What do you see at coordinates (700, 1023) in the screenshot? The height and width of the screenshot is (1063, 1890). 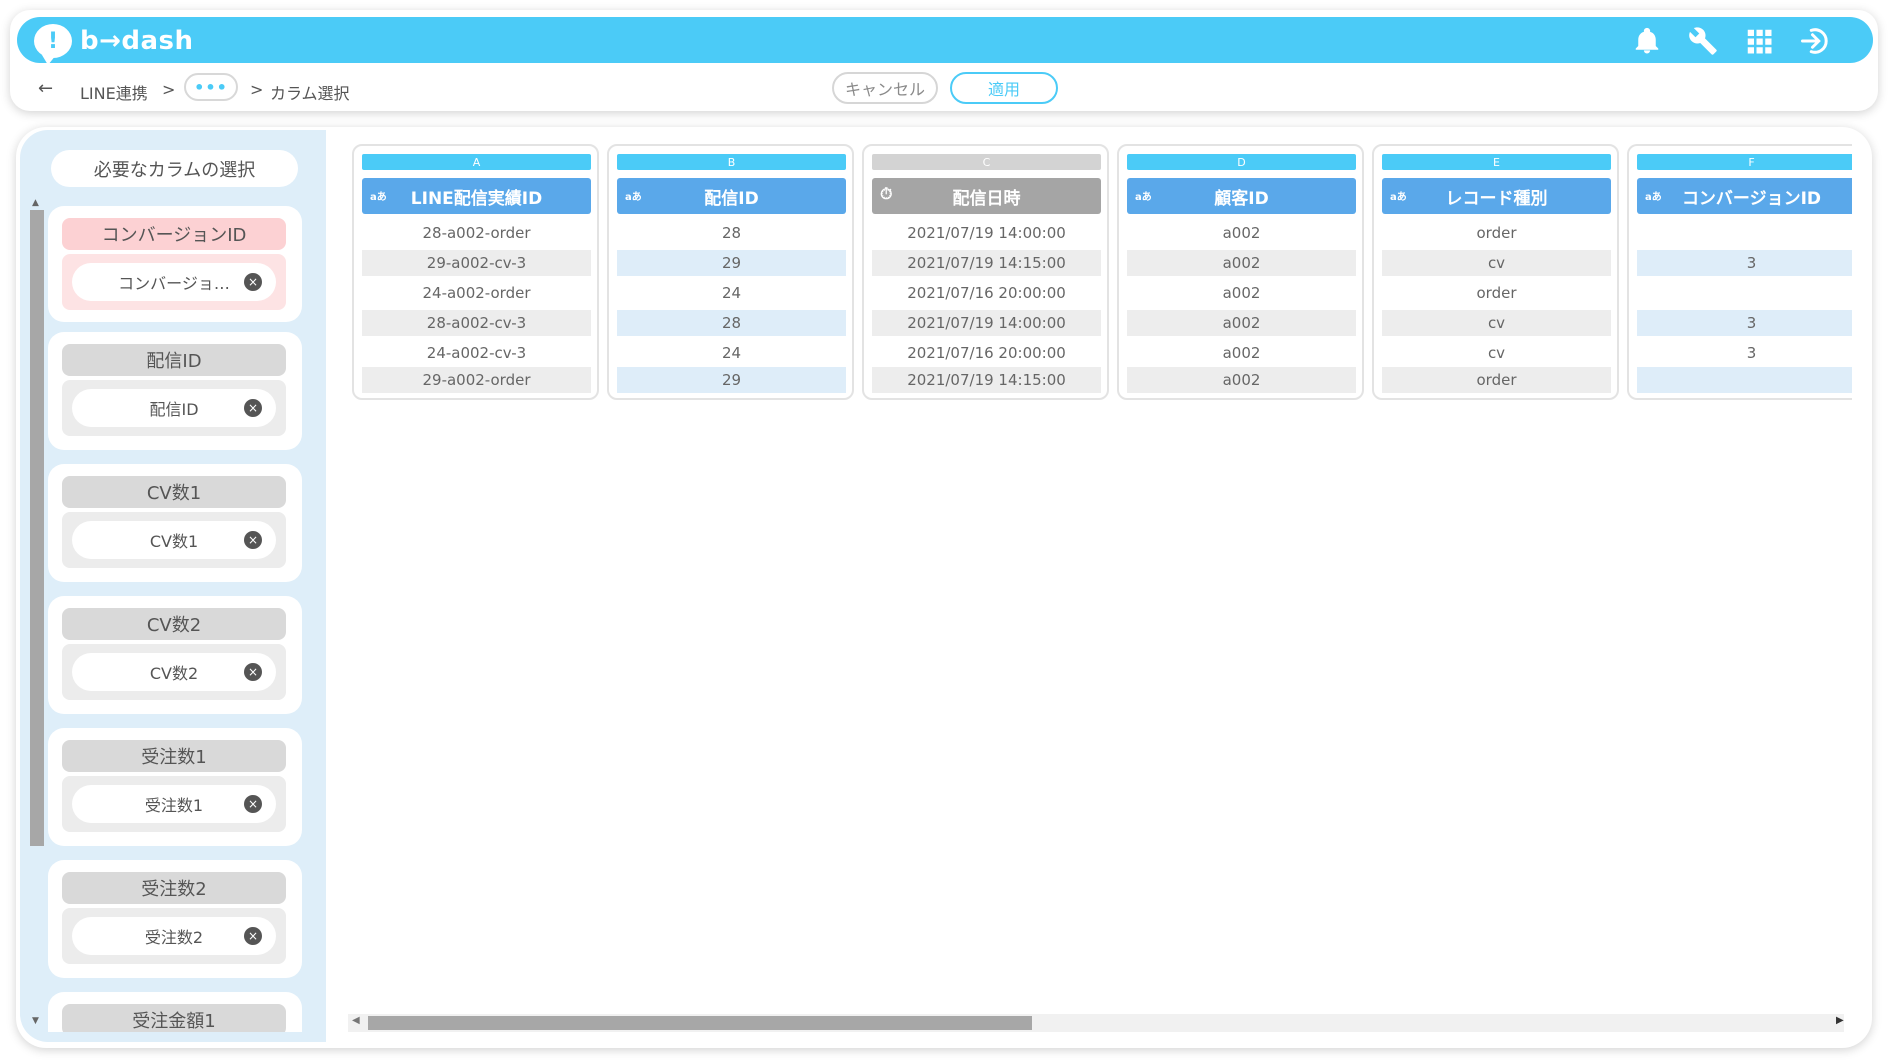 I see `table-horizontal-scrollbar-thumb` at bounding box center [700, 1023].